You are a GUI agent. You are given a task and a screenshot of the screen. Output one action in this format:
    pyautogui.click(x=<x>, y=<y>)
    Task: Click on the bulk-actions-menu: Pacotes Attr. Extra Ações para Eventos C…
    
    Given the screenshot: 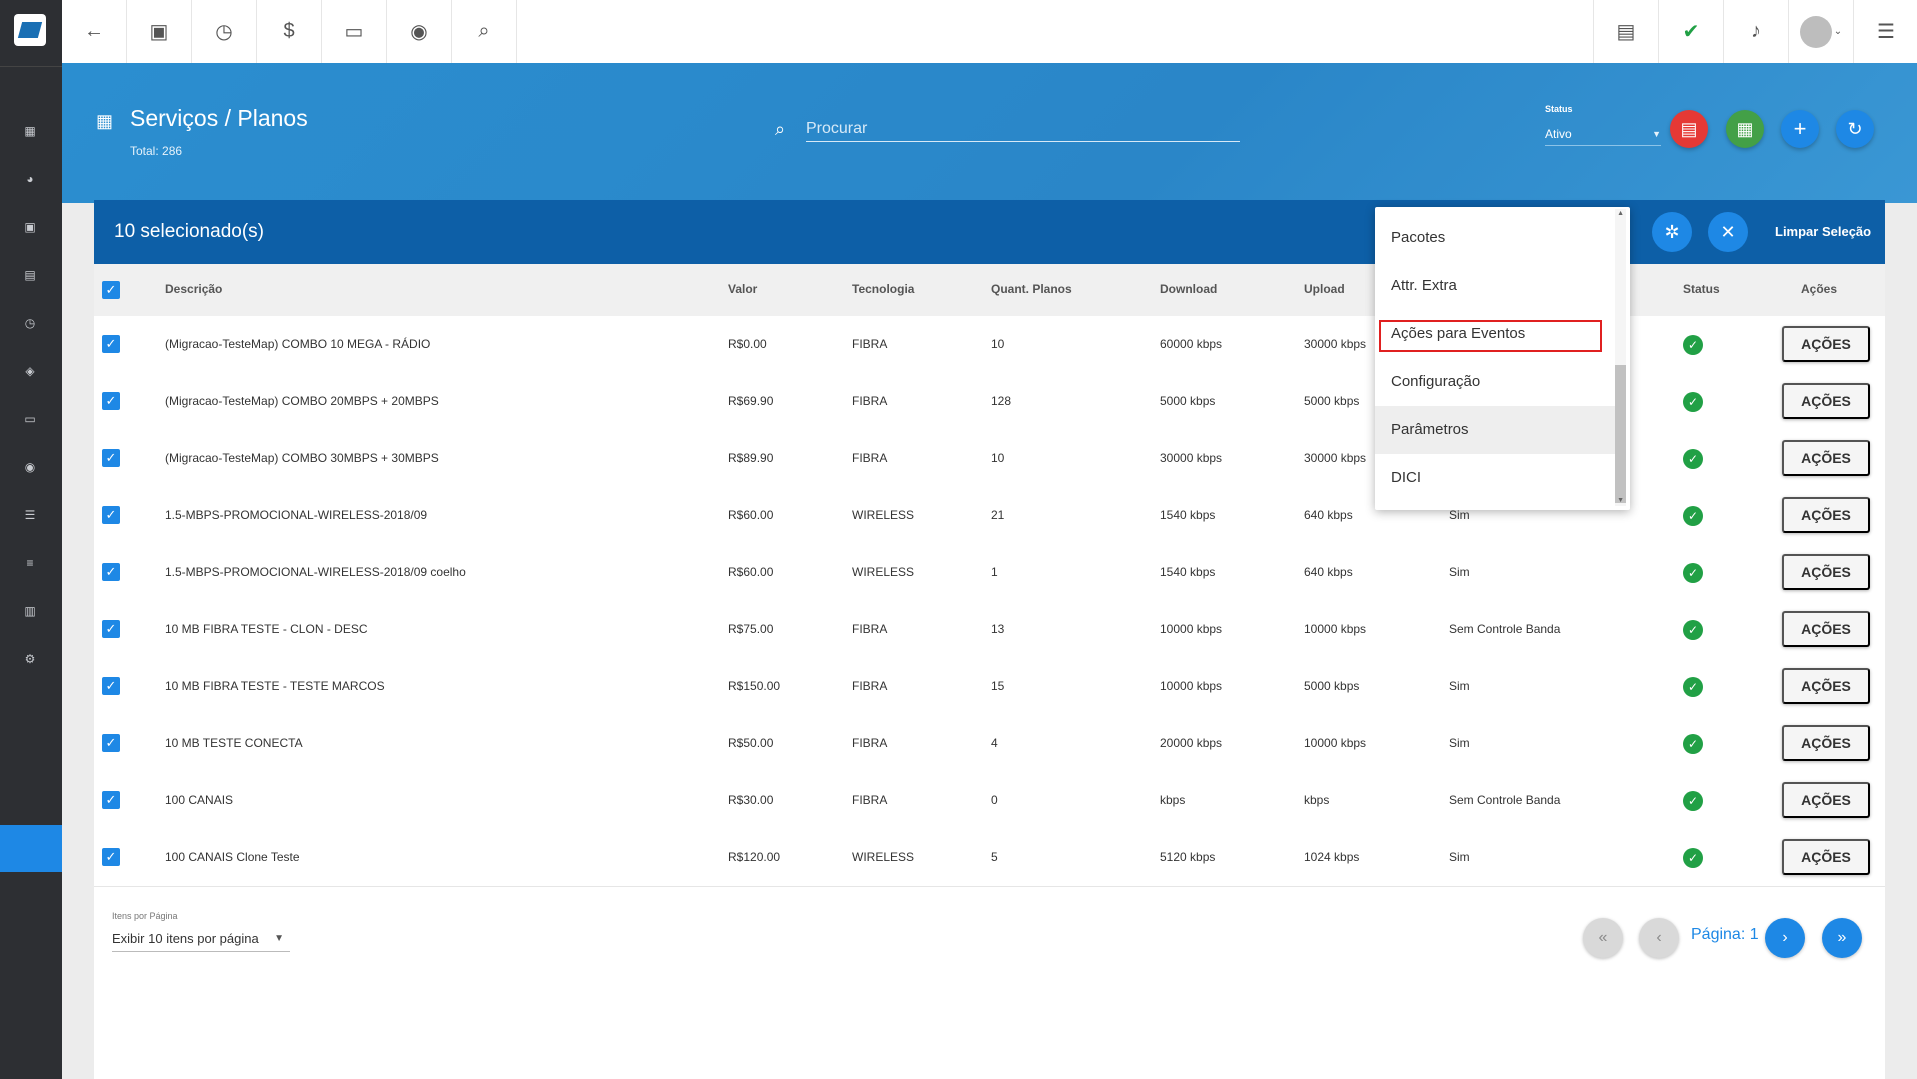 What is the action you would take?
    pyautogui.click(x=1502, y=358)
    